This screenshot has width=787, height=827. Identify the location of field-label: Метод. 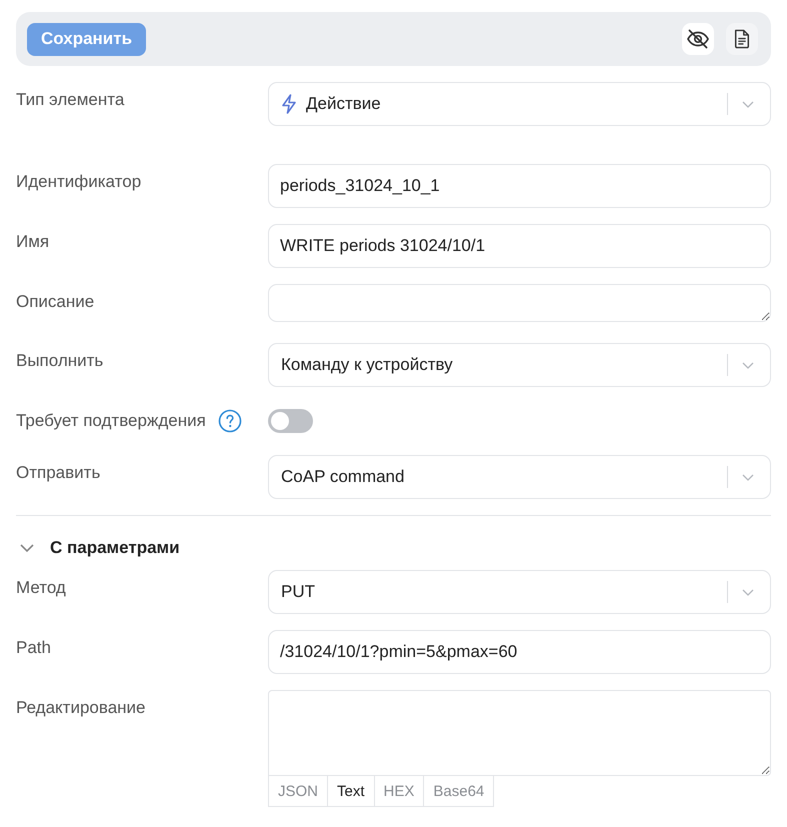
(41, 587).